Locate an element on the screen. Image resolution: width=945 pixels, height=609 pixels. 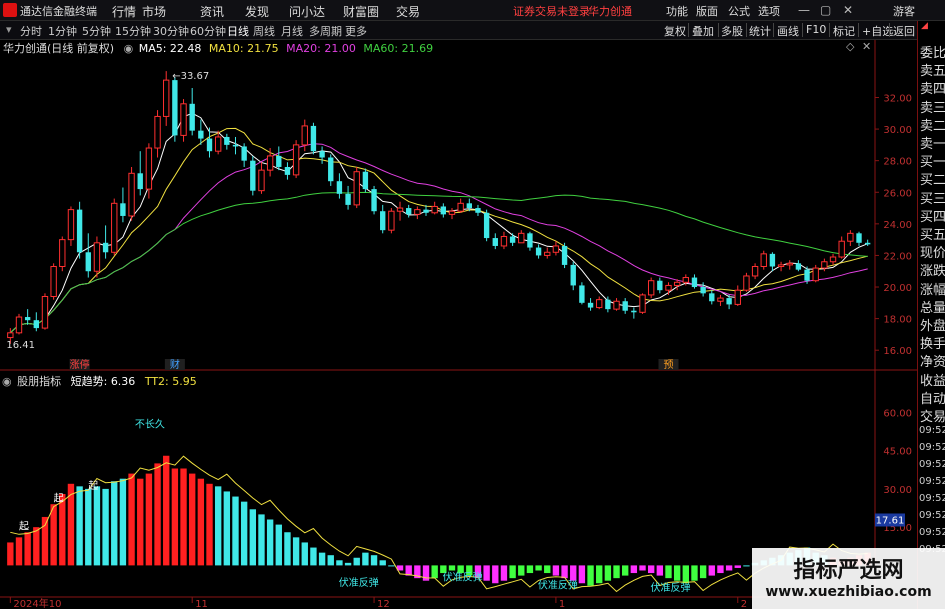
event-marker: 涨停 is located at coordinates (80, 364).